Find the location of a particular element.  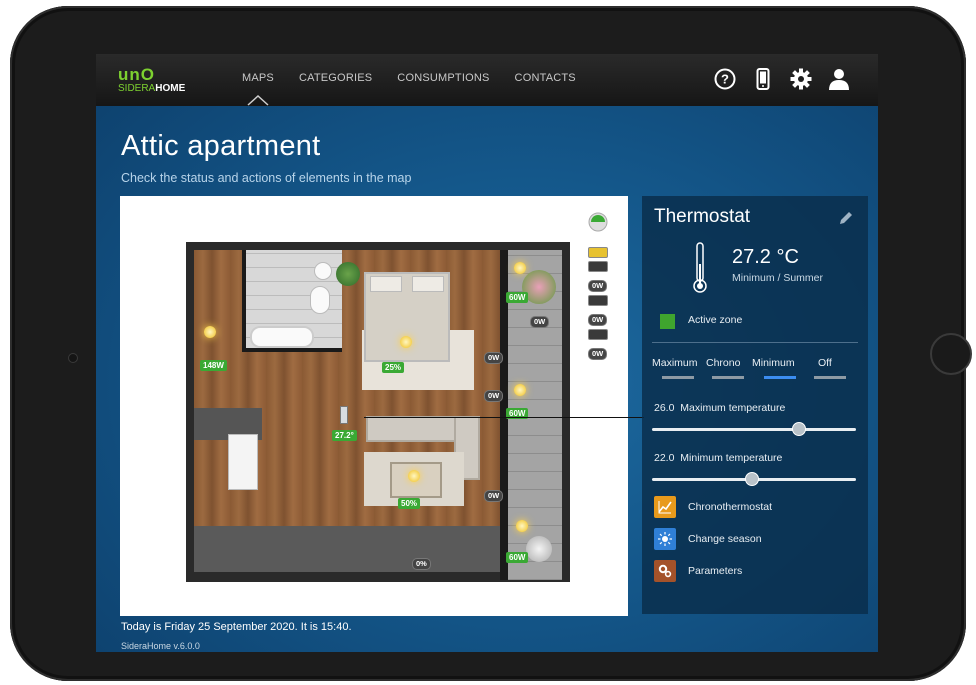

max-temp-value: 26.0 is located at coordinates (664, 408).